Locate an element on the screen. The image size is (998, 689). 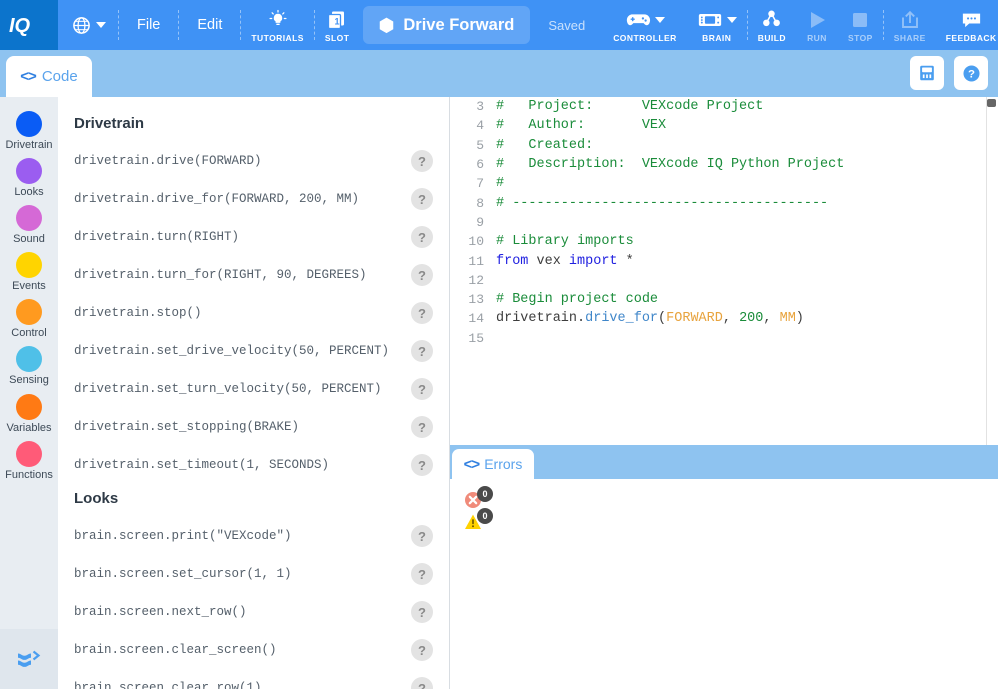
command-item: brain.screen.print("VEXcode") ? is located at coordinates (253, 536).